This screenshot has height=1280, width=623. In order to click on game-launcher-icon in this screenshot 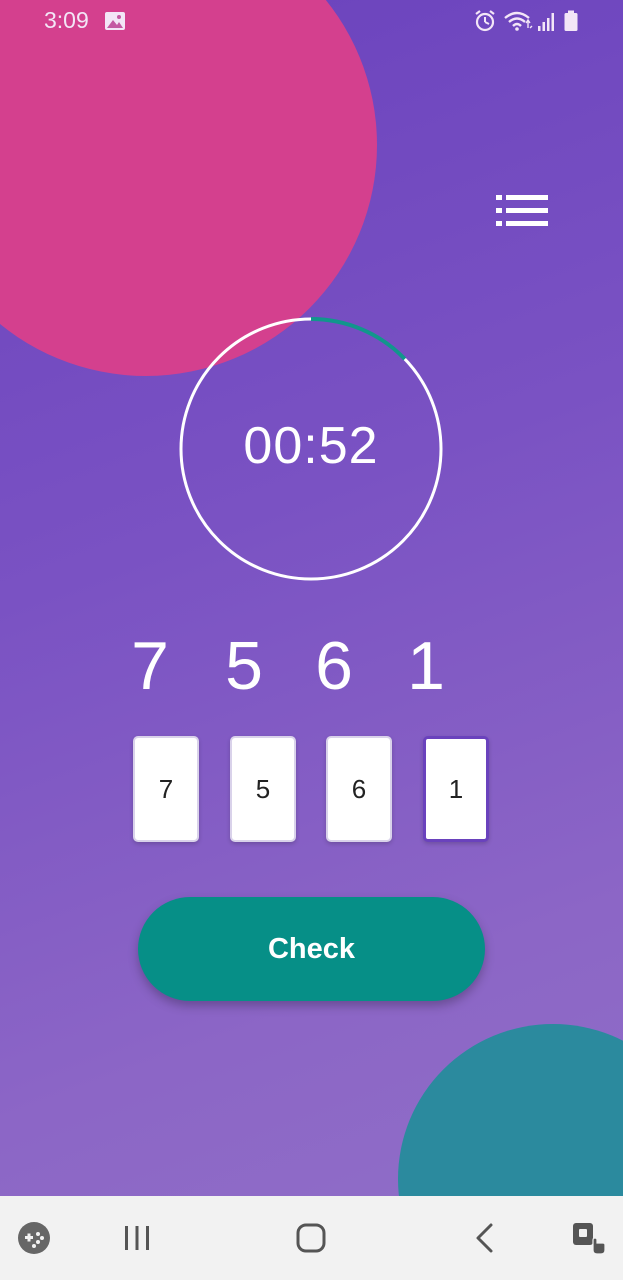, I will do `click(34, 1238)`.